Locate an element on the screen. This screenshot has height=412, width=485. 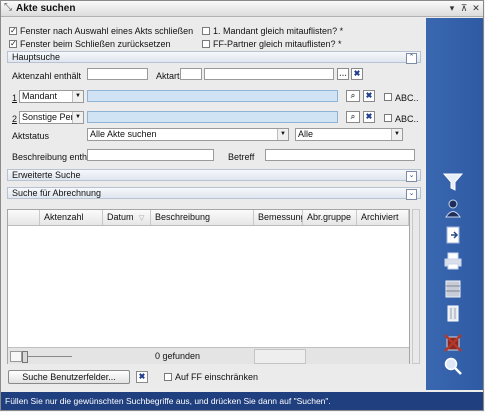
close-after-select-checkbox: ✓ is located at coordinates (13, 31).